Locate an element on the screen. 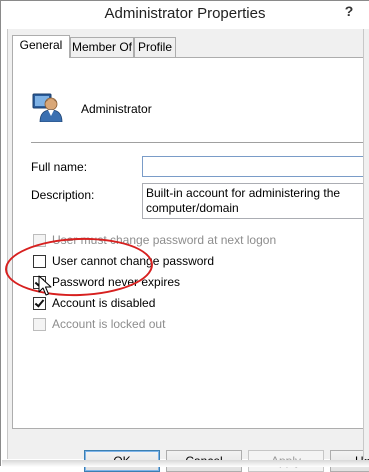 This screenshot has height=472, width=369. checkbox-label: Account is disabled is located at coordinates (104, 303).